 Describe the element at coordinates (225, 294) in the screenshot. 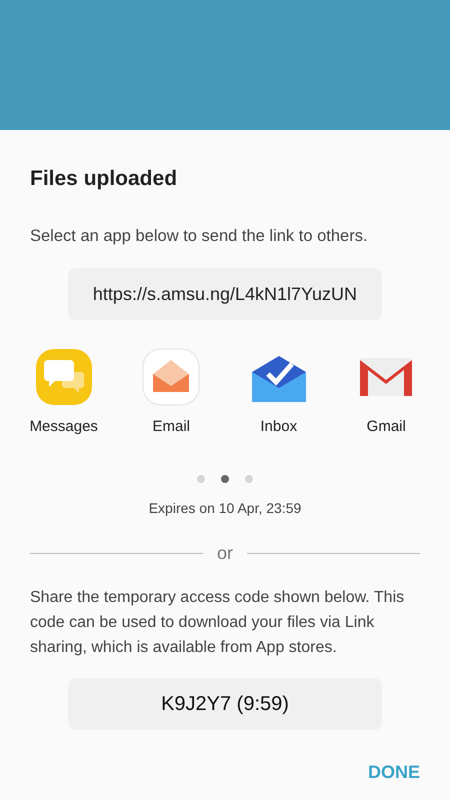

I see `link-field: https://s.amsu.ng/L4kN1l7YuzUN` at that location.